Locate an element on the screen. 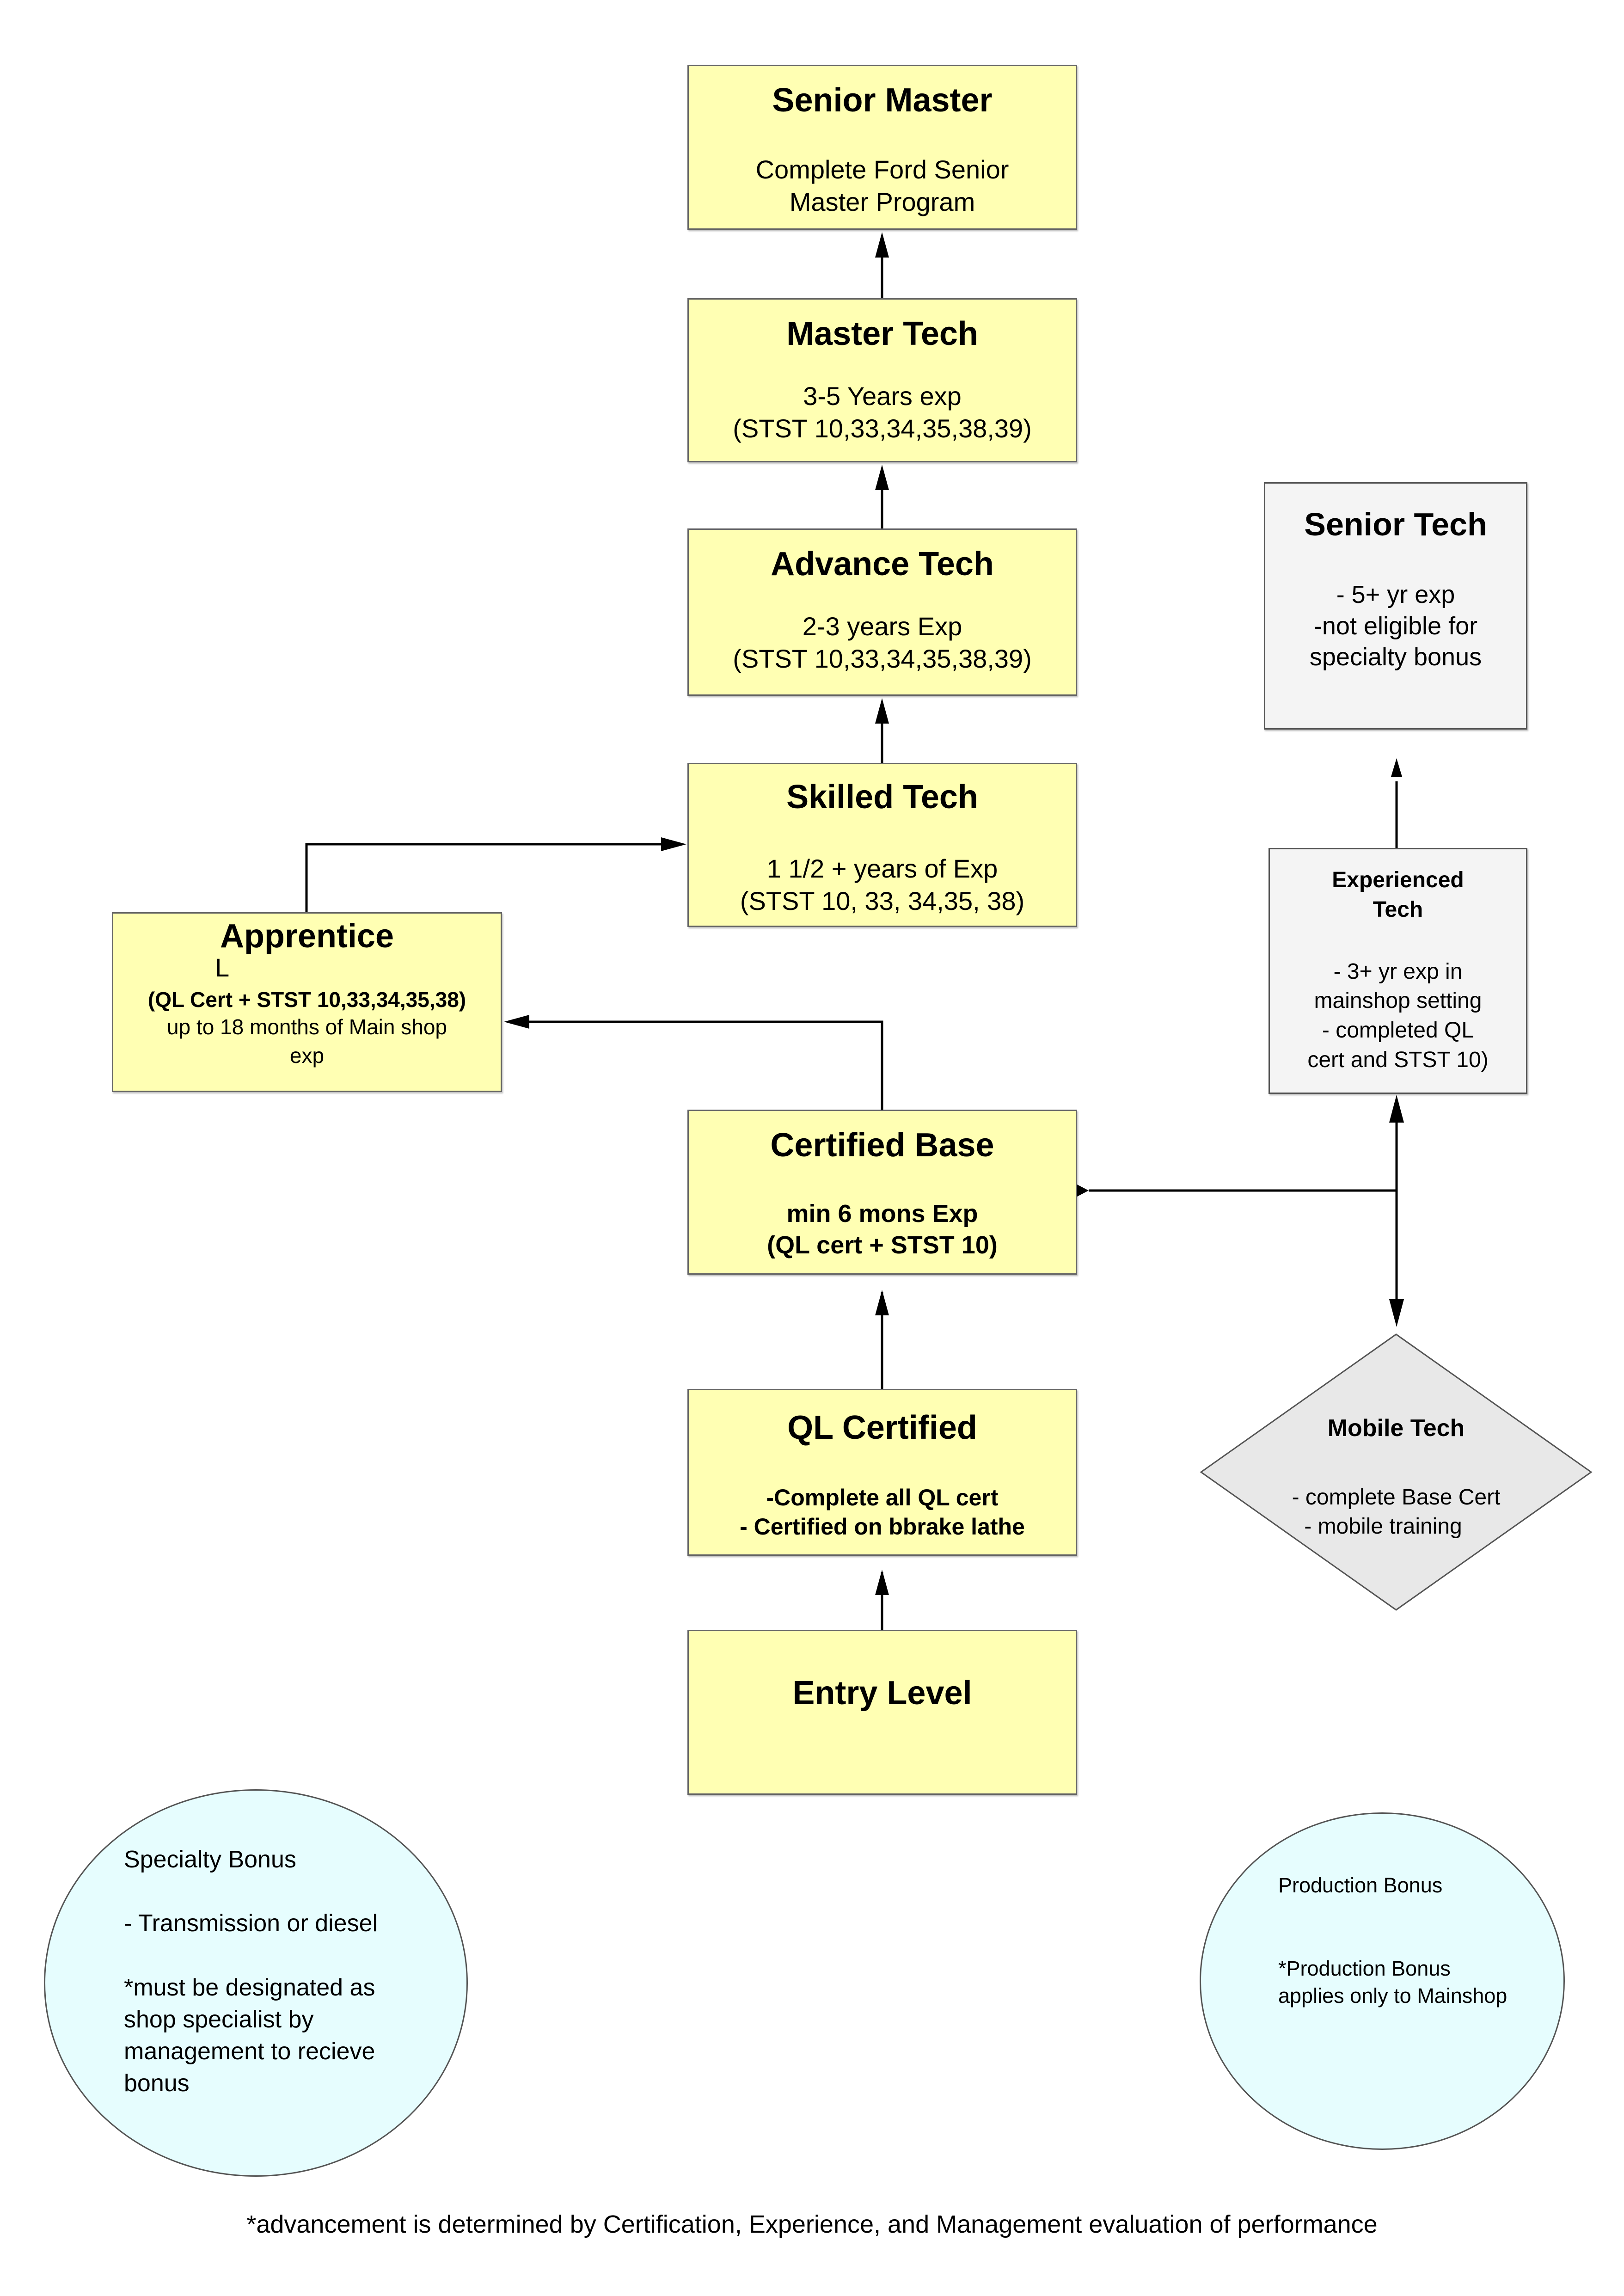 The height and width of the screenshot is (2296, 1624). node-title: Senior Master is located at coordinates (882, 101).